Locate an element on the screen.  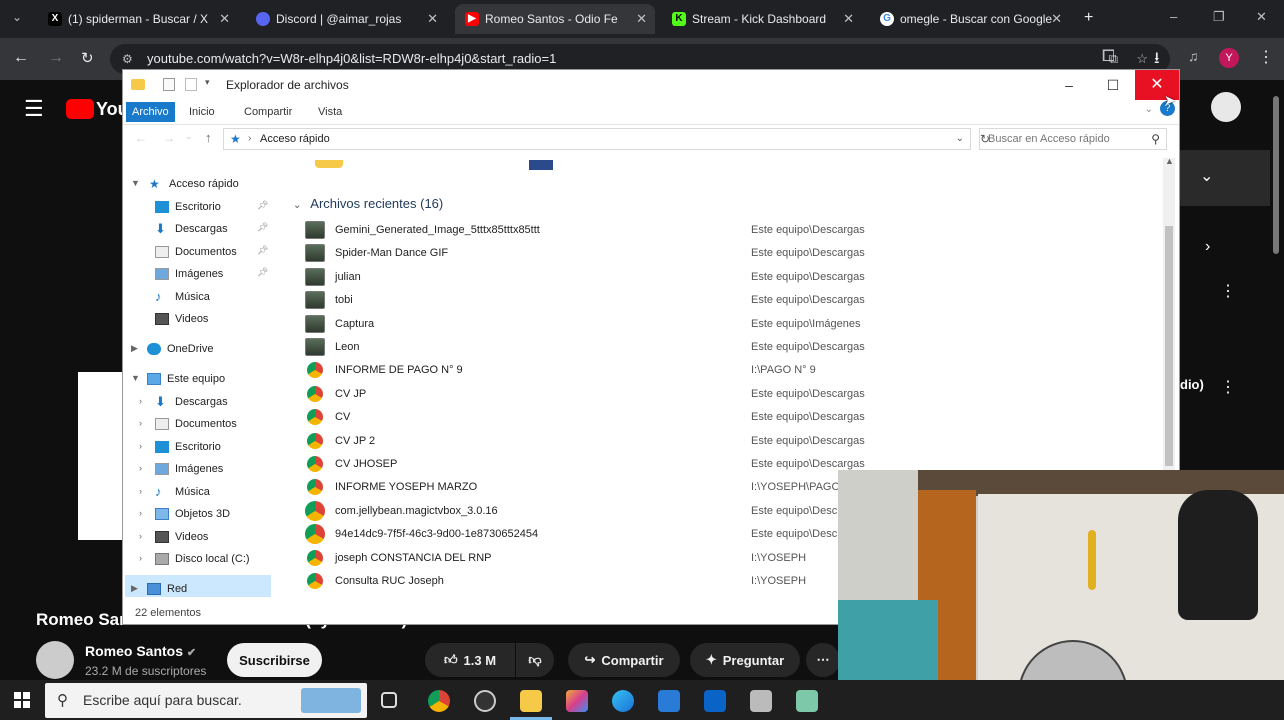
tab-x: X (1) spiderman - Buscar / X ✕ is located at coordinates (138, 19).